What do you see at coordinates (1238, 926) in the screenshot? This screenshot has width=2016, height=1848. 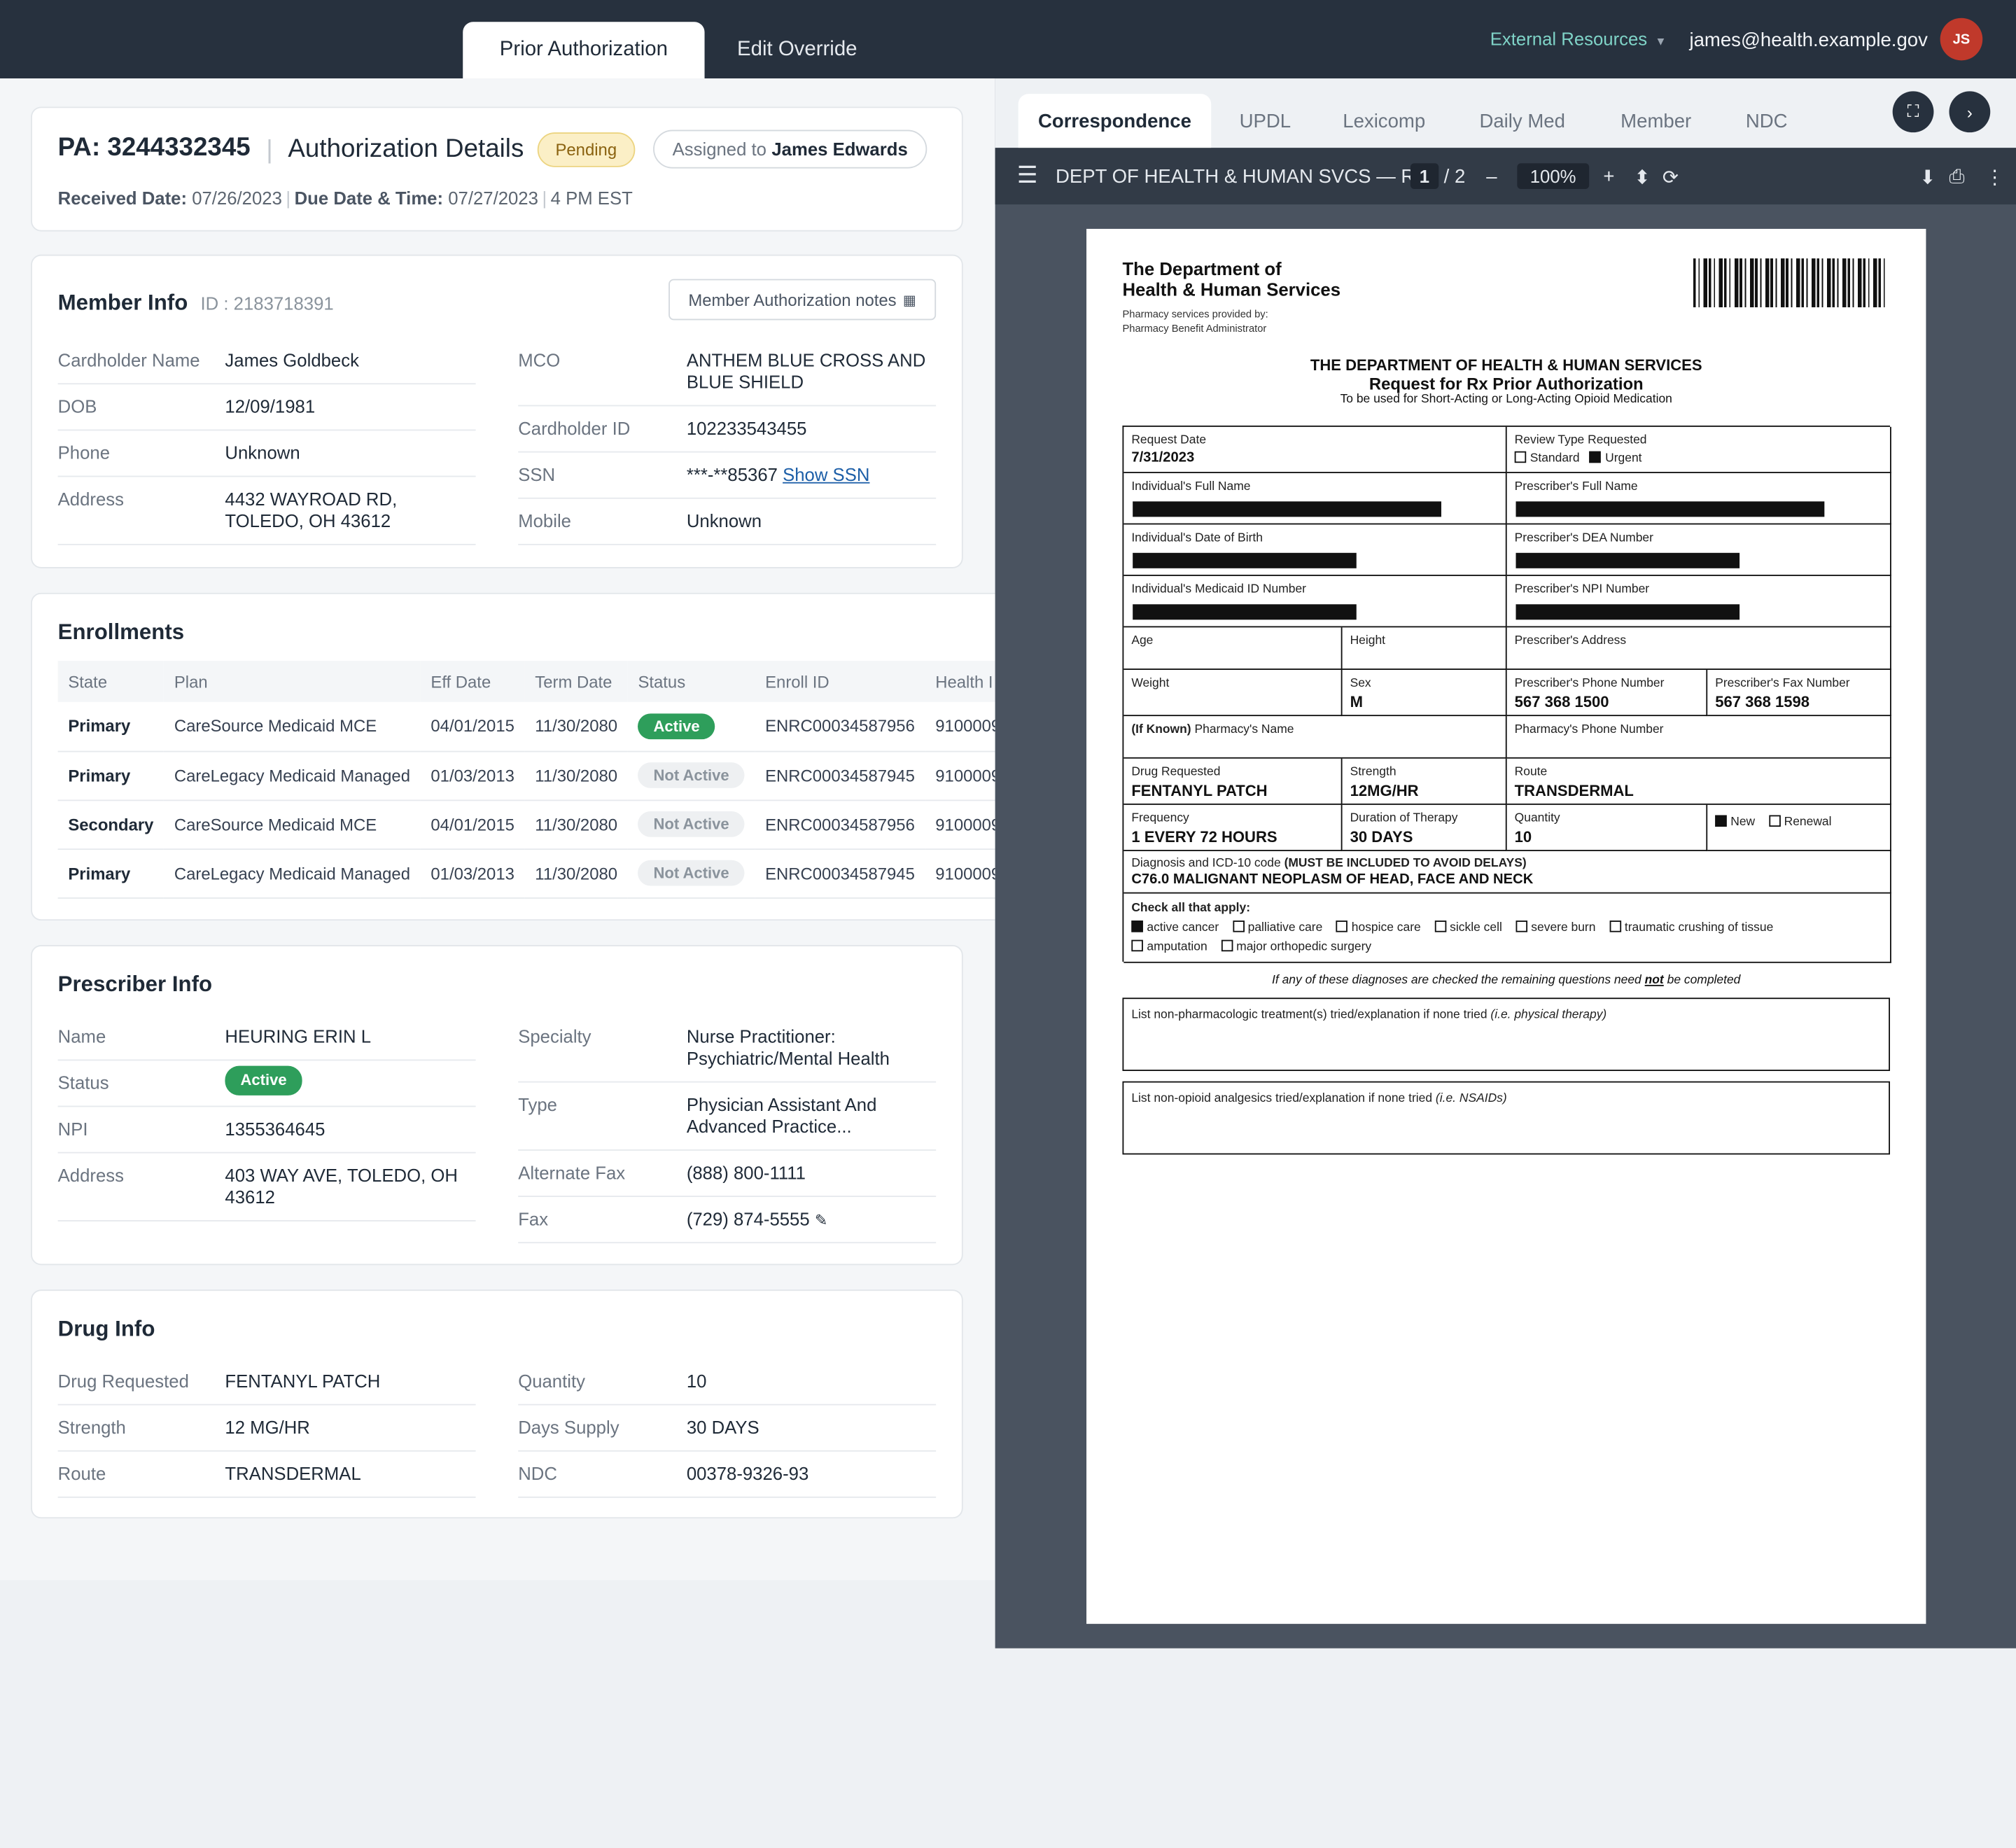 I see `checkbox-palliative-care` at bounding box center [1238, 926].